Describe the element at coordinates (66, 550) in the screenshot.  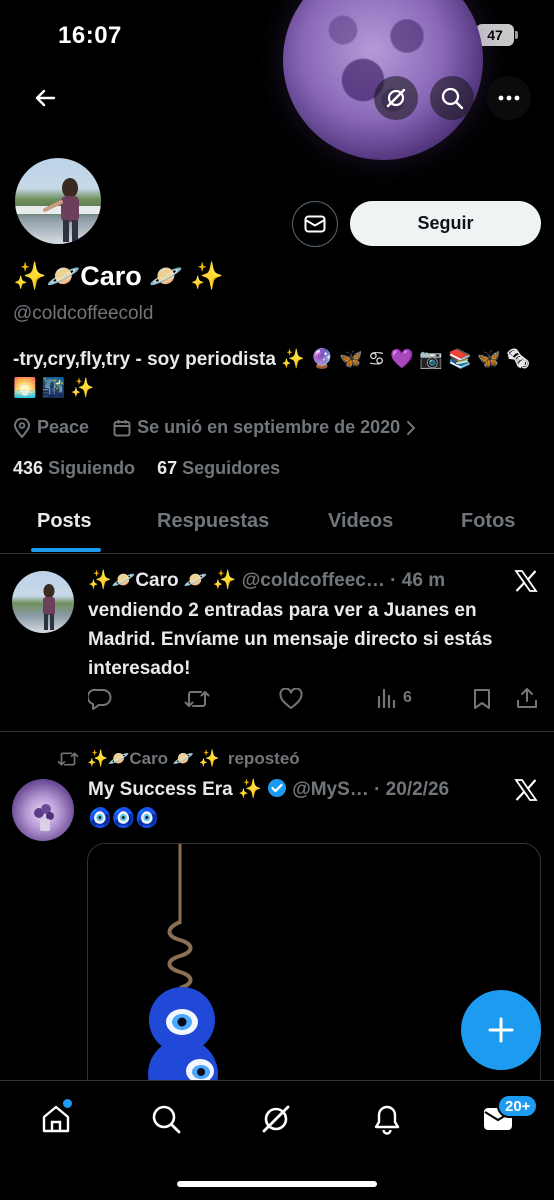
I see `active-tab-indicator` at that location.